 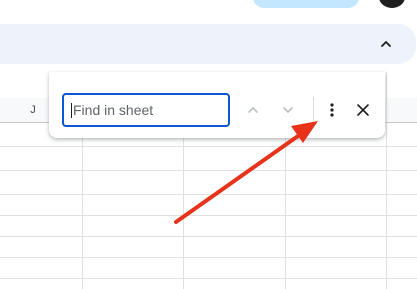 I want to click on next-match-button, so click(x=288, y=110).